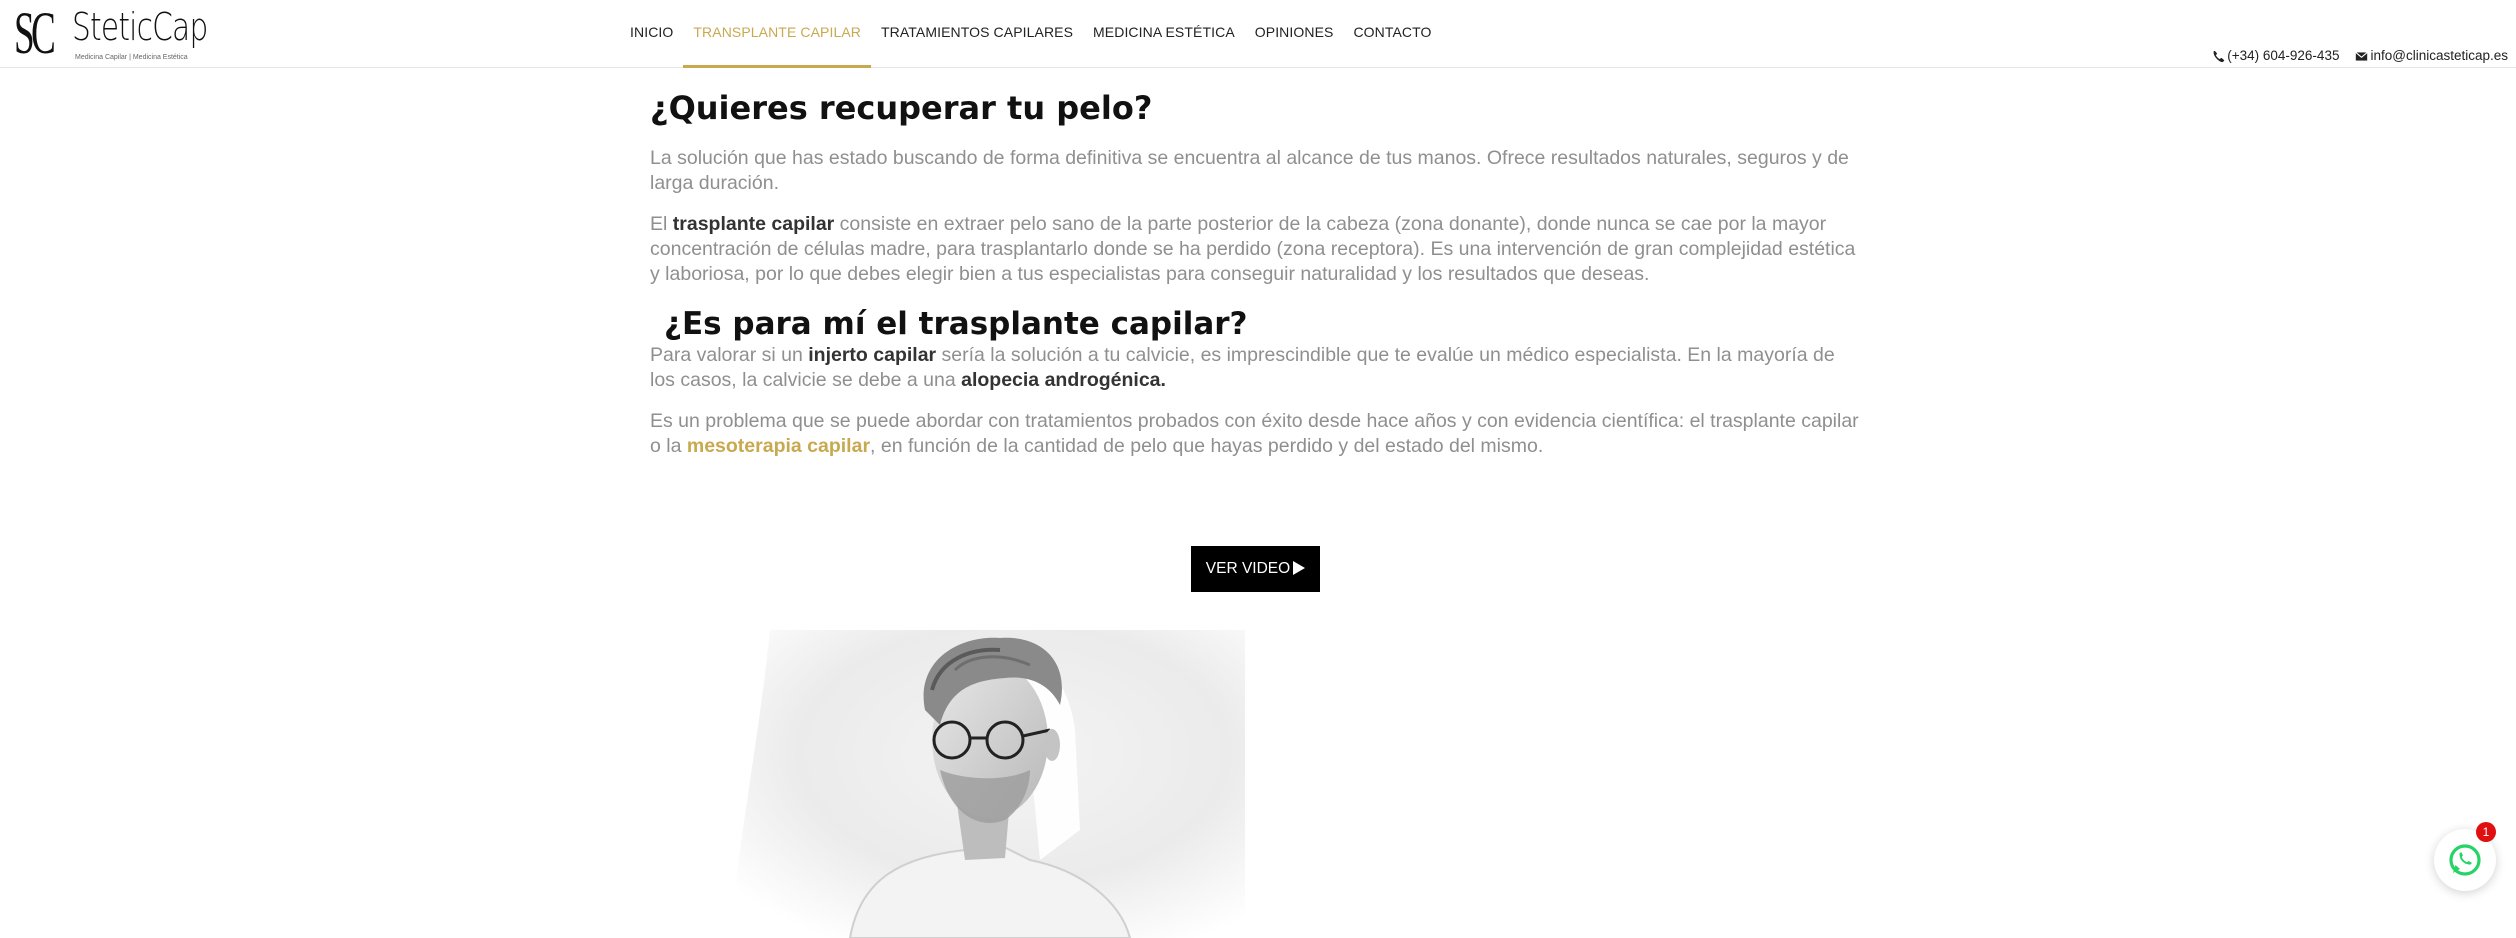 Image resolution: width=2516 pixels, height=938 pixels. I want to click on heading-recuperar-pelo: ¿Quieres recuperar tu pelo?, so click(901, 108).